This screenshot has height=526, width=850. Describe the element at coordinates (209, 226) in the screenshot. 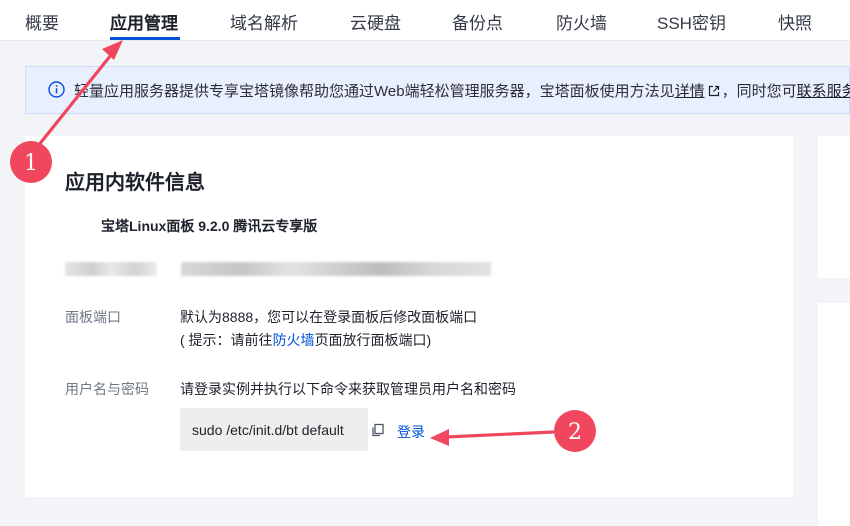

I see `product-name: 宝塔Linux面板 9.2.0 腾讯云专享版` at that location.